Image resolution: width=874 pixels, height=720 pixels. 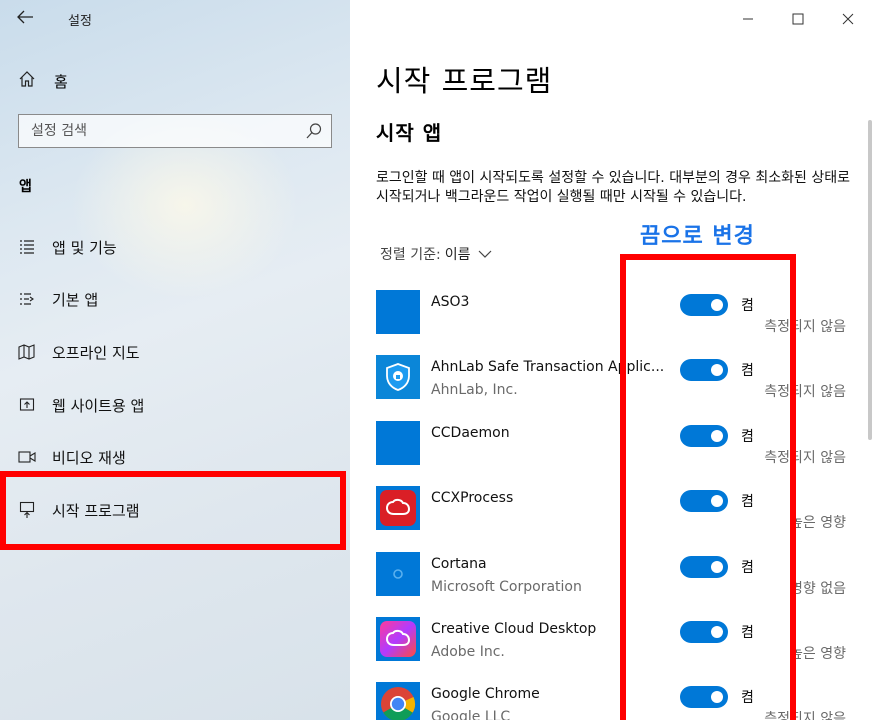 What do you see at coordinates (470, 433) in the screenshot?
I see `app-name: CCDaemon` at bounding box center [470, 433].